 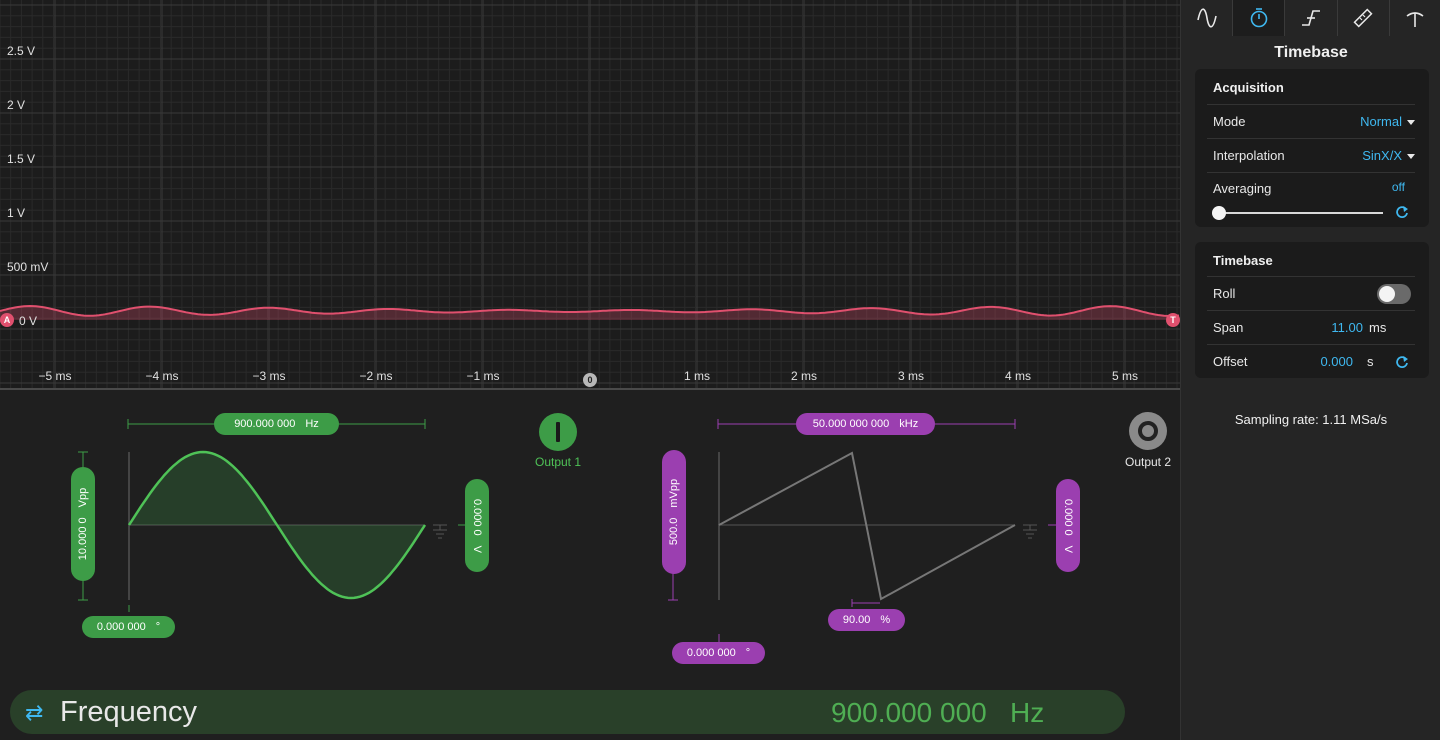 I want to click on averaging-value: off, so click(x=1398, y=187).